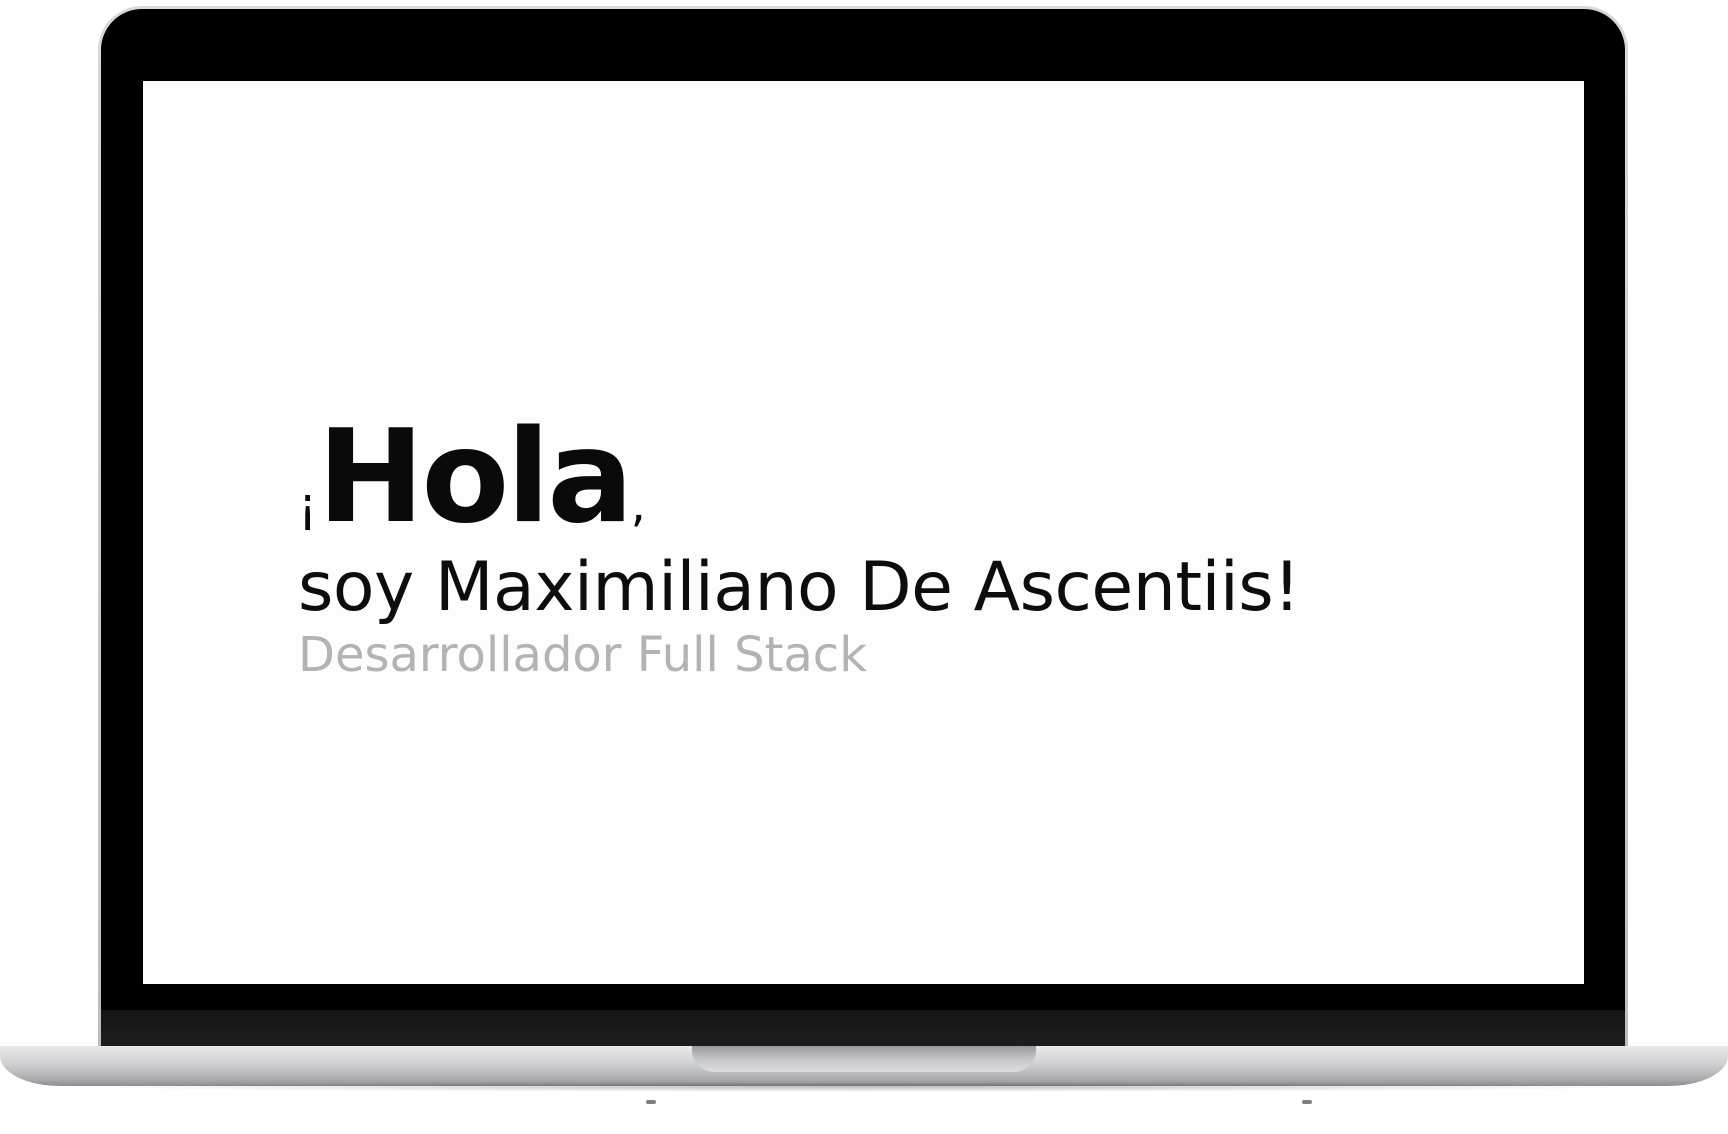 The image size is (1728, 1134). Describe the element at coordinates (582, 655) in the screenshot. I see `hero-role: Desarrollador Full Stack` at that location.